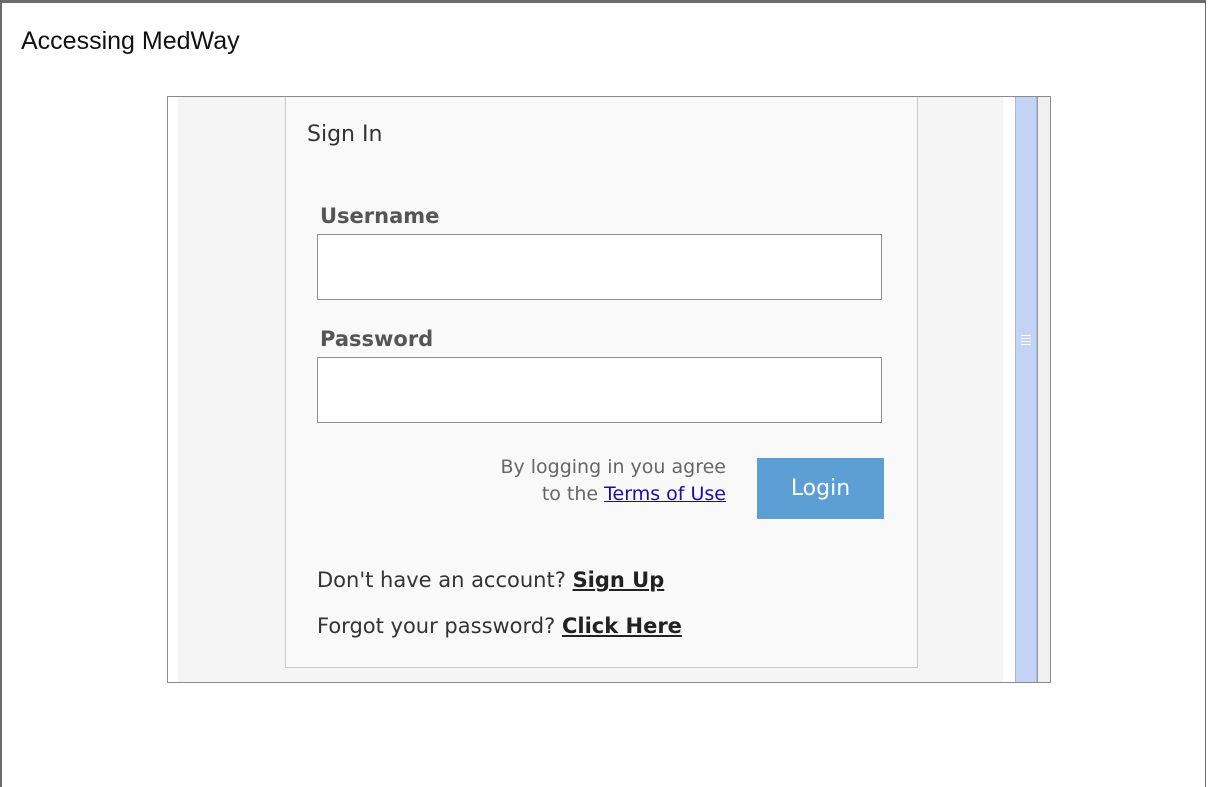 The width and height of the screenshot is (1209, 787). I want to click on terms-line-2: to the Terms of Use, so click(566, 494).